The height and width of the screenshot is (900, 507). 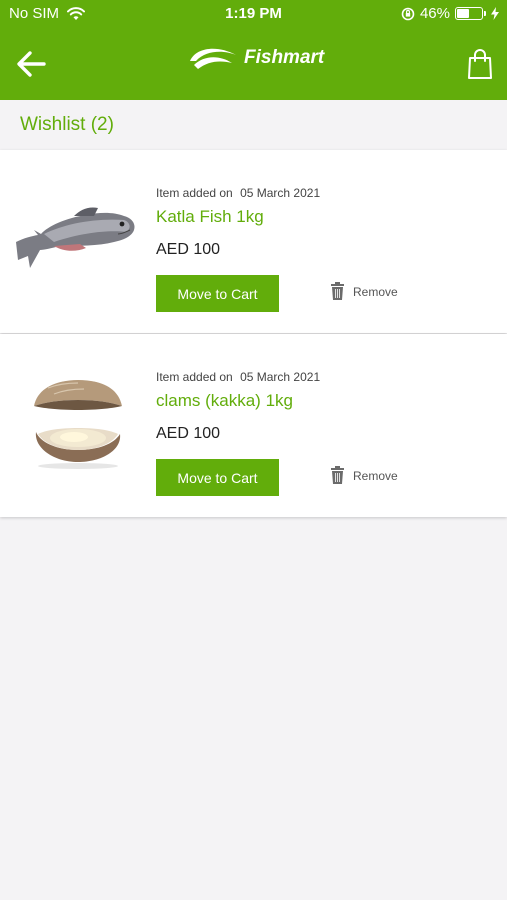 What do you see at coordinates (210, 217) in the screenshot?
I see `product-name: Katla Fish 1kg` at bounding box center [210, 217].